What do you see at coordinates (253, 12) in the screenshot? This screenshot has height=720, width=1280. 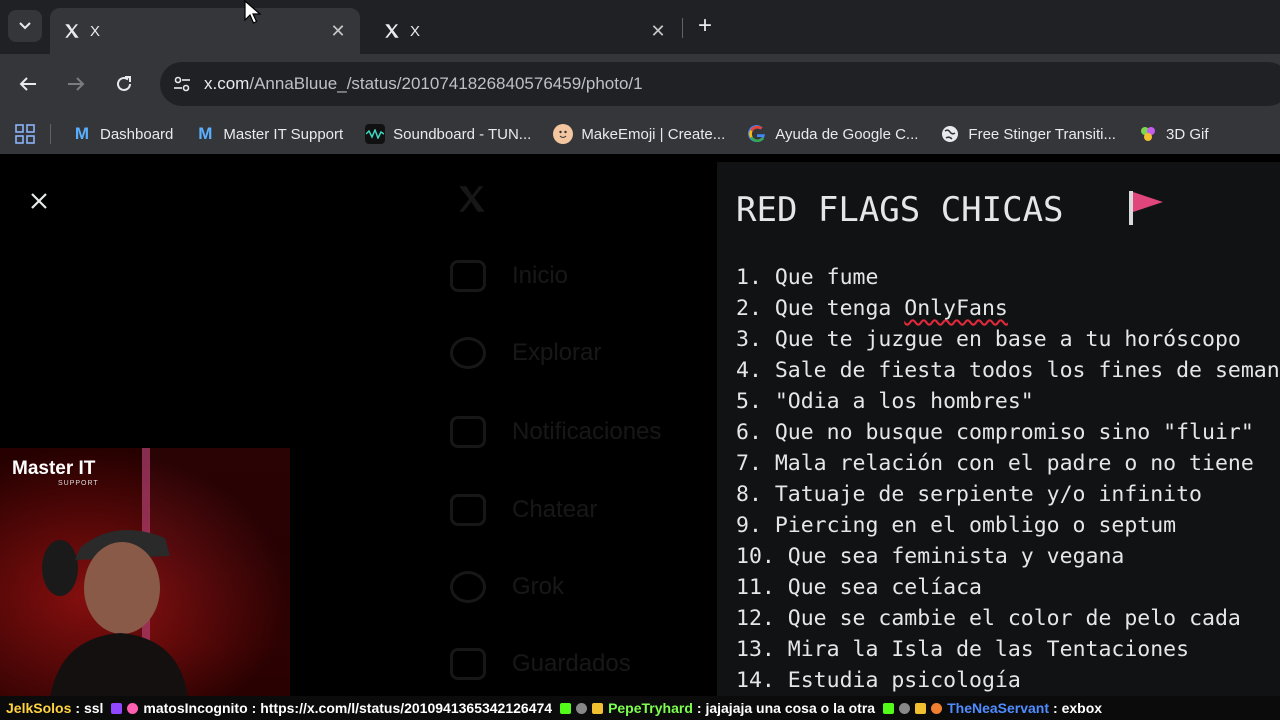 I see `mouse-cursor-icon` at bounding box center [253, 12].